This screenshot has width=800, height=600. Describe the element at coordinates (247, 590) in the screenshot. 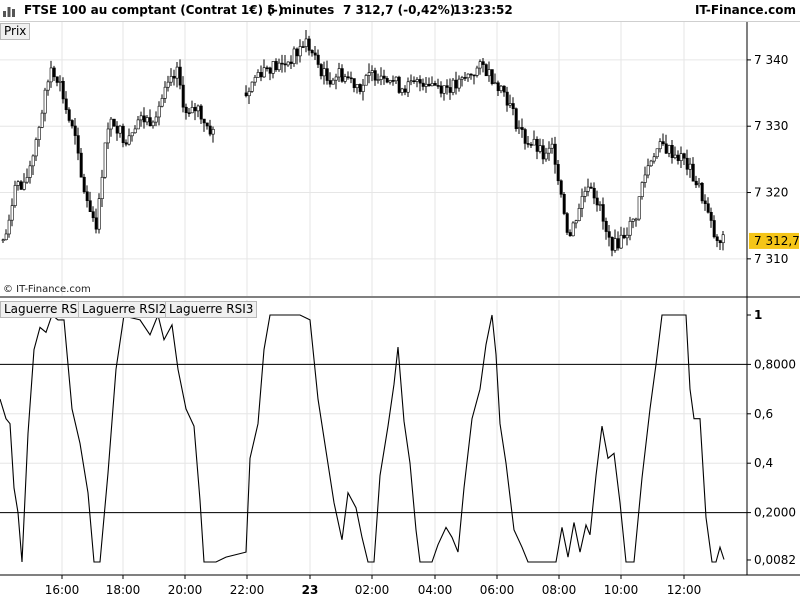

I see `time-tick-label: 22:00` at that location.